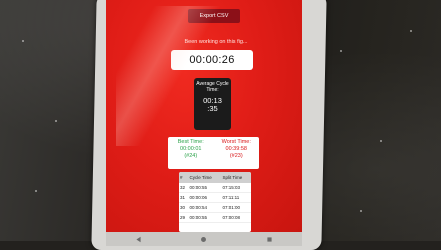 The width and height of the screenshot is (441, 250). I want to click on table-row: 29 00:00:55 07:00:08, so click(215, 217).